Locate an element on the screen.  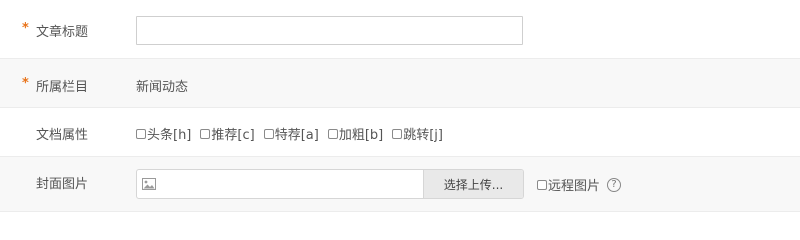
remote-image-label: 远程图片 is located at coordinates (574, 186).